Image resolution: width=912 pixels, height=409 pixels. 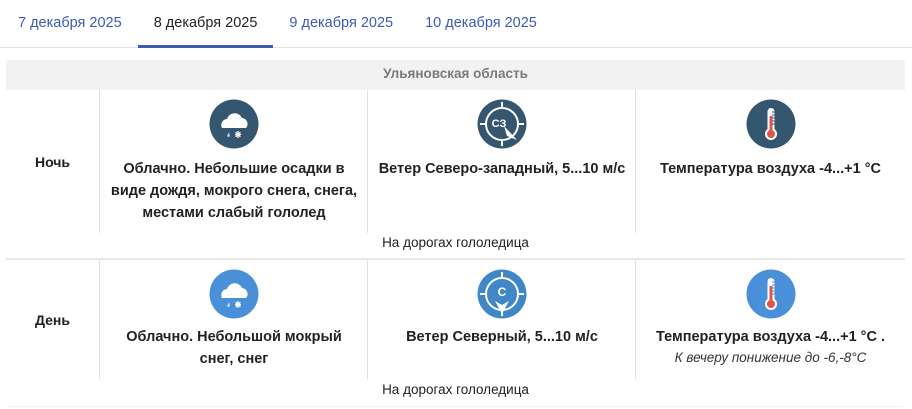 I want to click on wind-text-night: Ветер Северо-западный, 5...10 м/с, so click(x=502, y=169).